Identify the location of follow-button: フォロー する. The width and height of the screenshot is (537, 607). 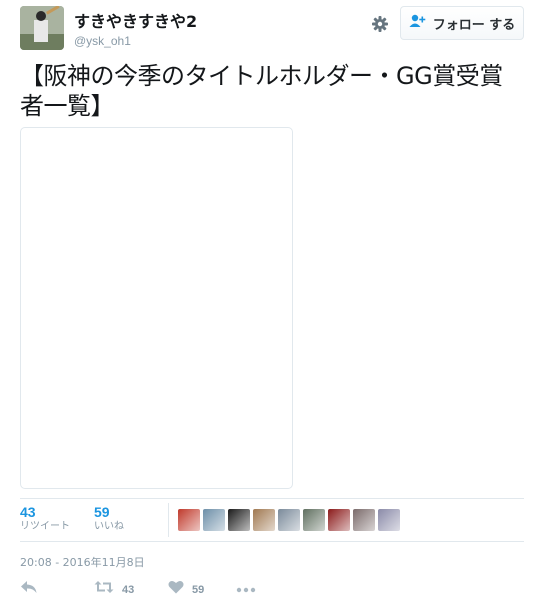
(462, 23).